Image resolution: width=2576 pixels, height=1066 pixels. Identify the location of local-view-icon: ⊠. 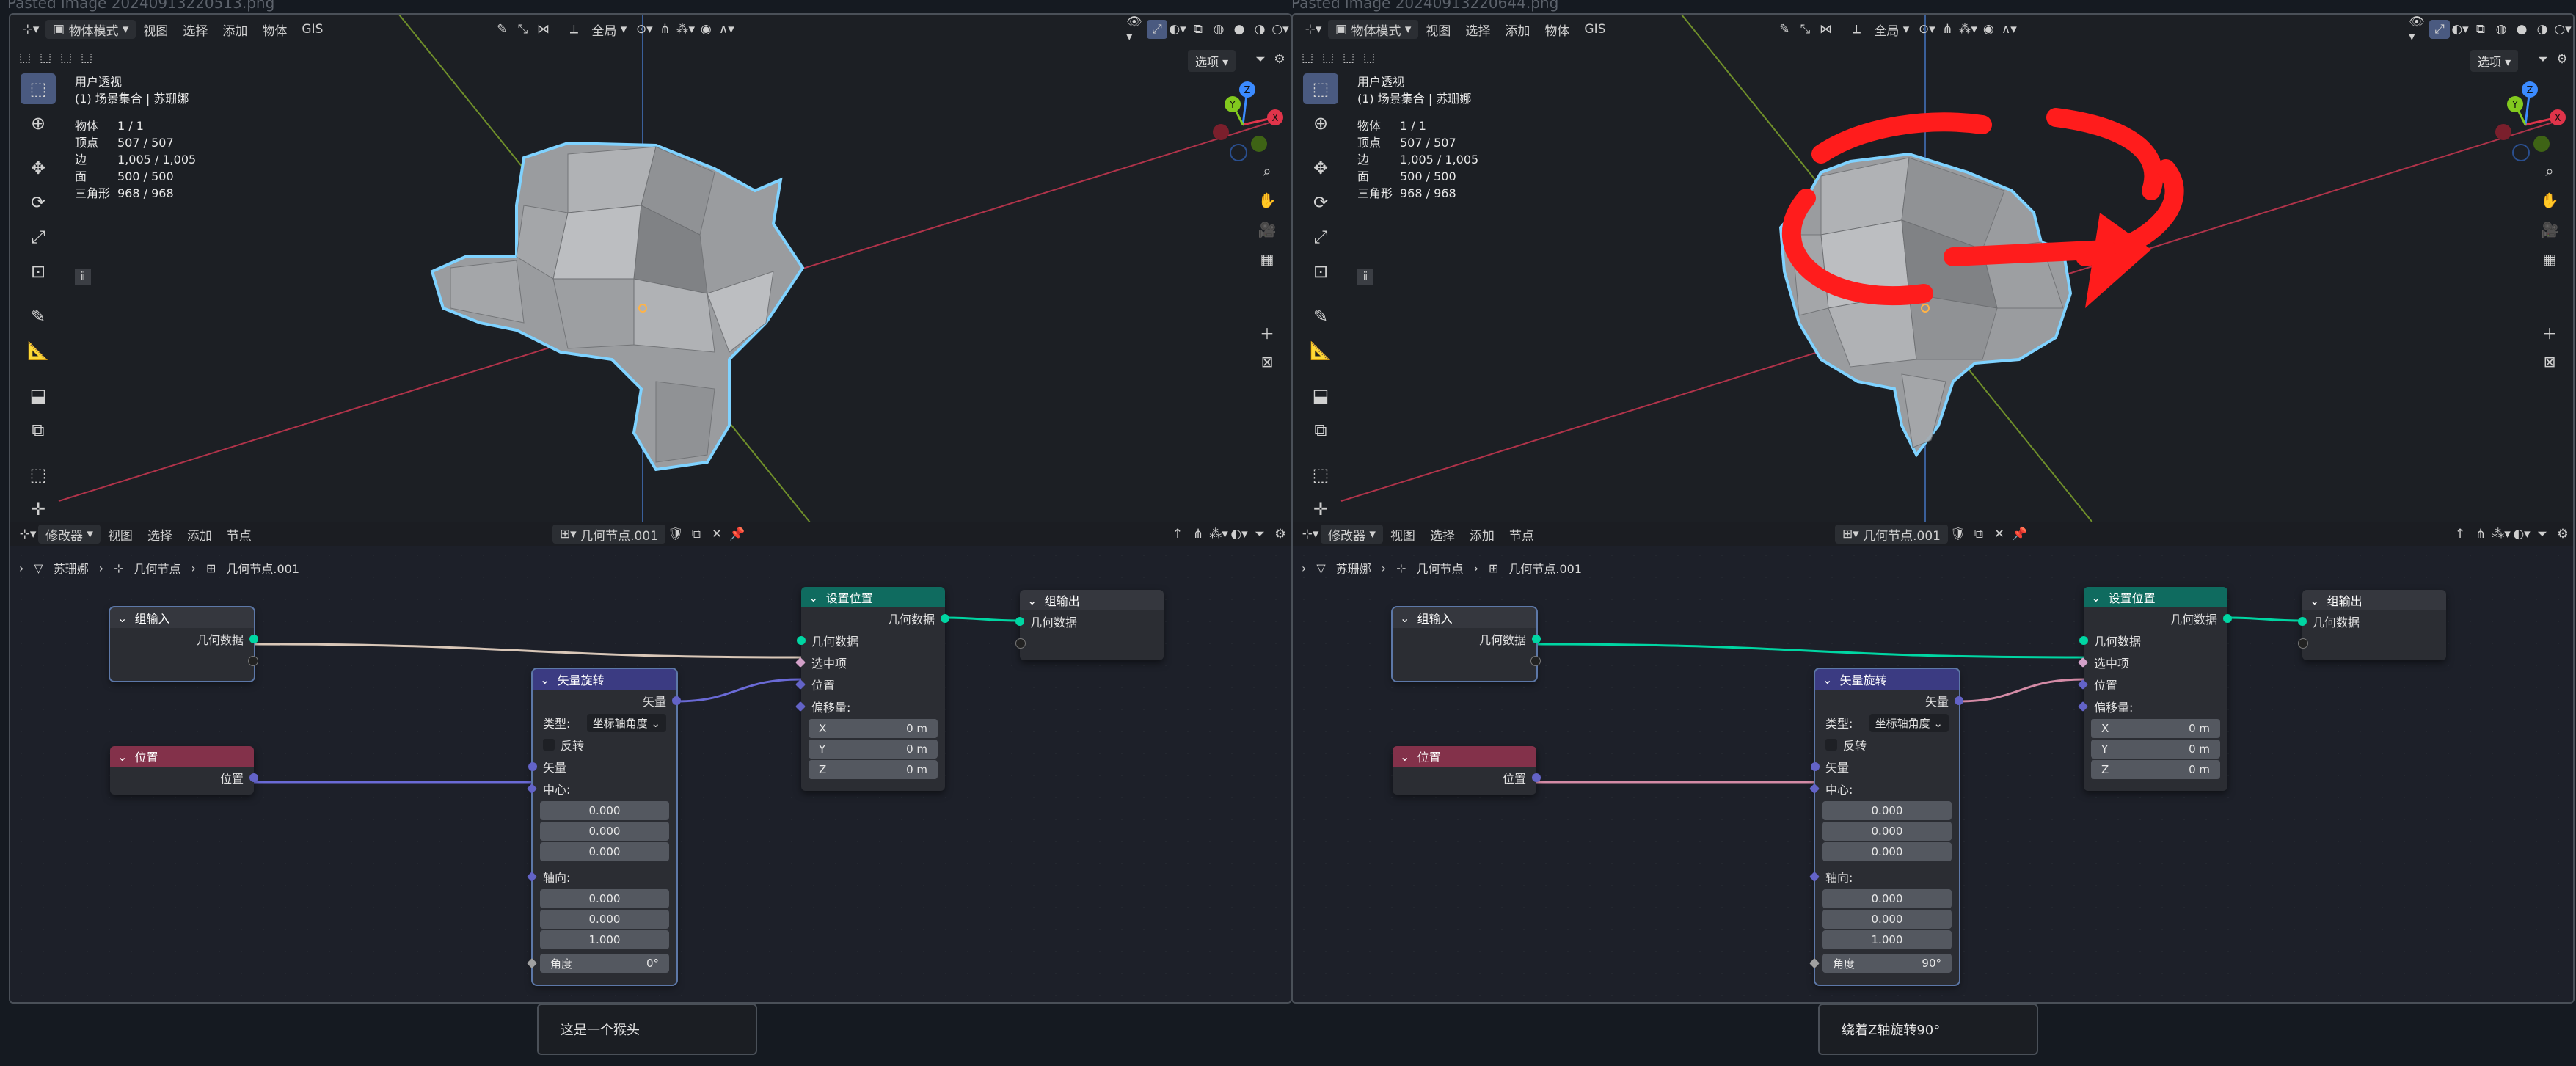
(1267, 361).